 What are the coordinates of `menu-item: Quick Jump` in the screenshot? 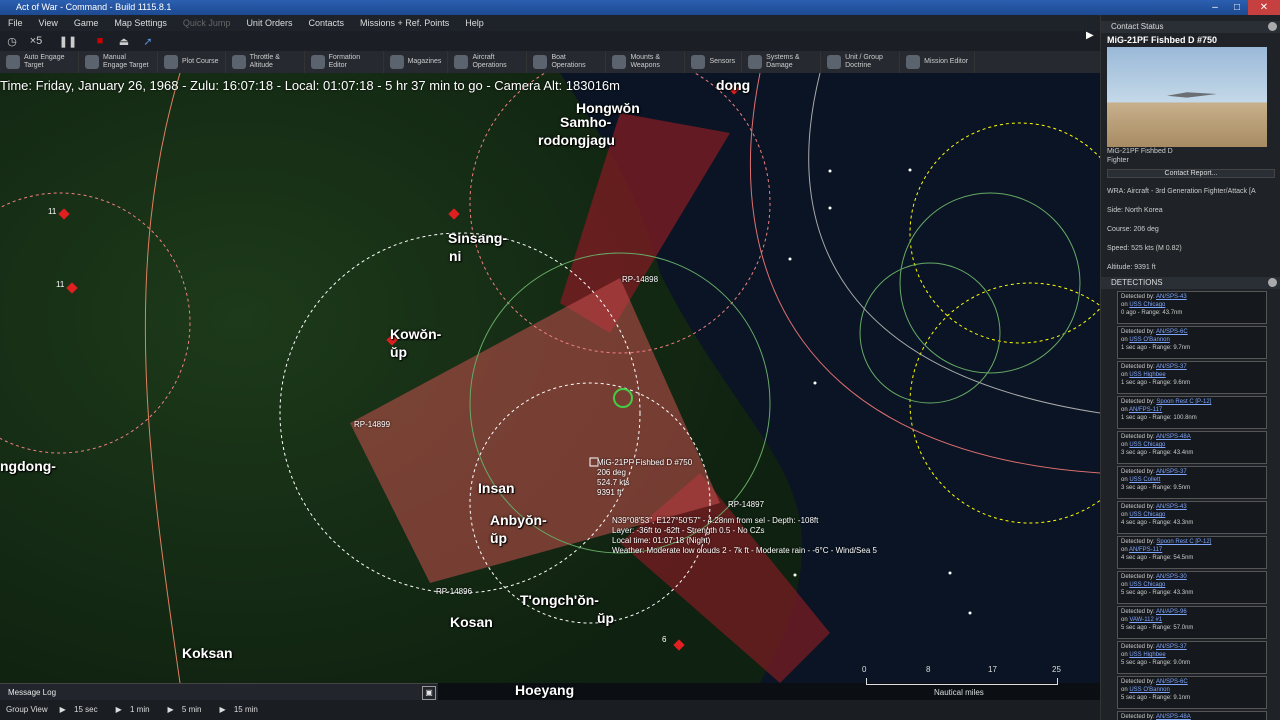 It's located at (207, 23).